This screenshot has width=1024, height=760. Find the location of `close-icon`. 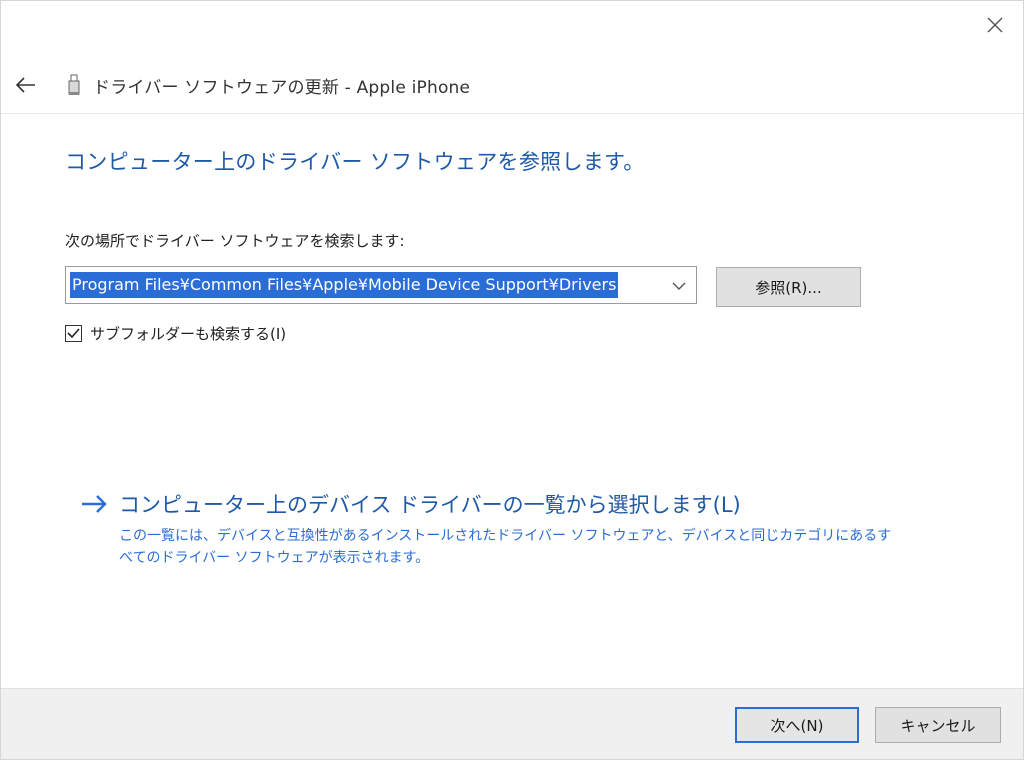

close-icon is located at coordinates (995, 25).